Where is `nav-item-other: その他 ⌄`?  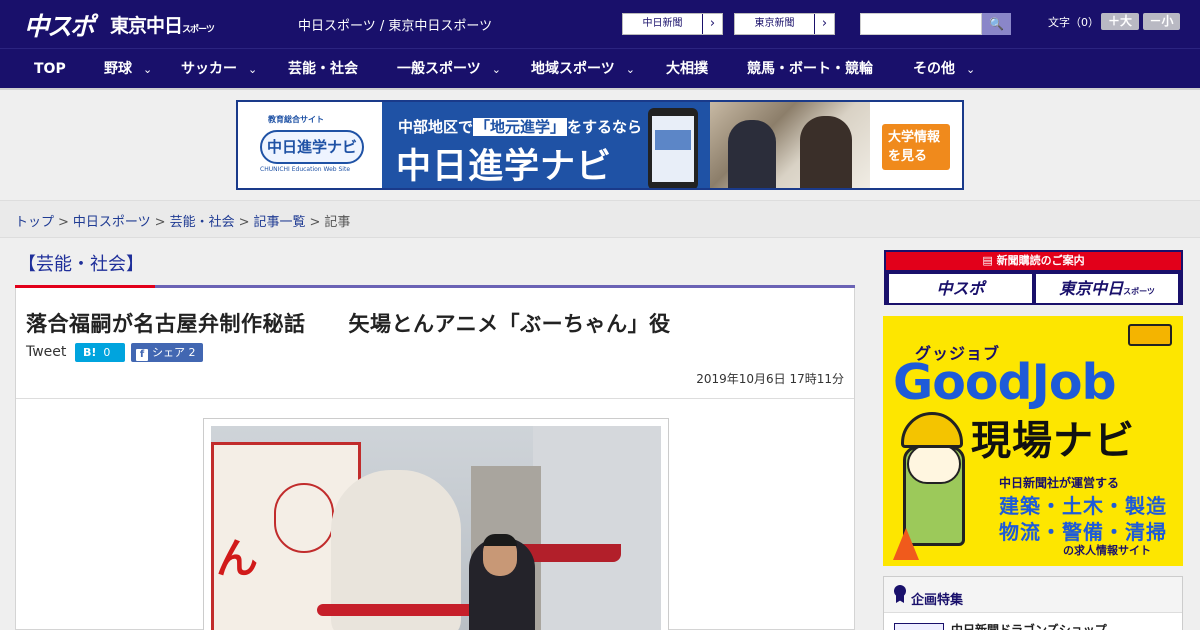 nav-item-other: その他 ⌄ is located at coordinates (944, 69).